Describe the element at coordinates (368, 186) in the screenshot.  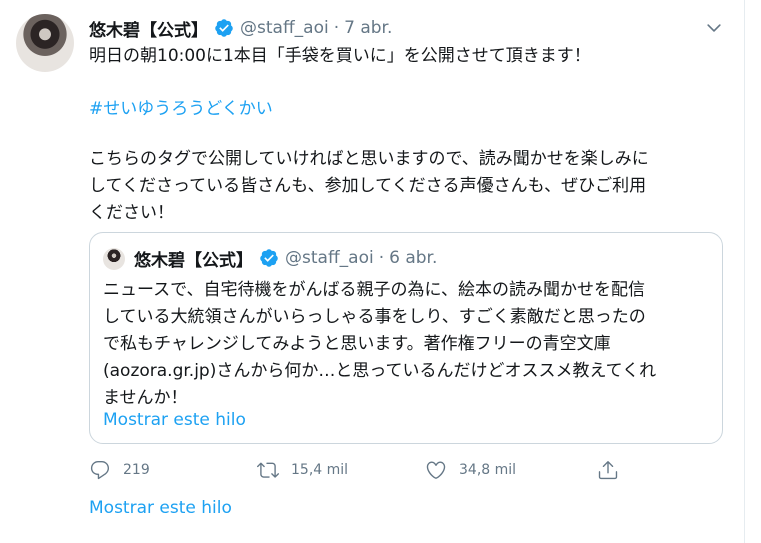
I see `tweet-body-line: してくださっている皆さんも、参加してくださる声優さんも、ぜひご利用` at that location.